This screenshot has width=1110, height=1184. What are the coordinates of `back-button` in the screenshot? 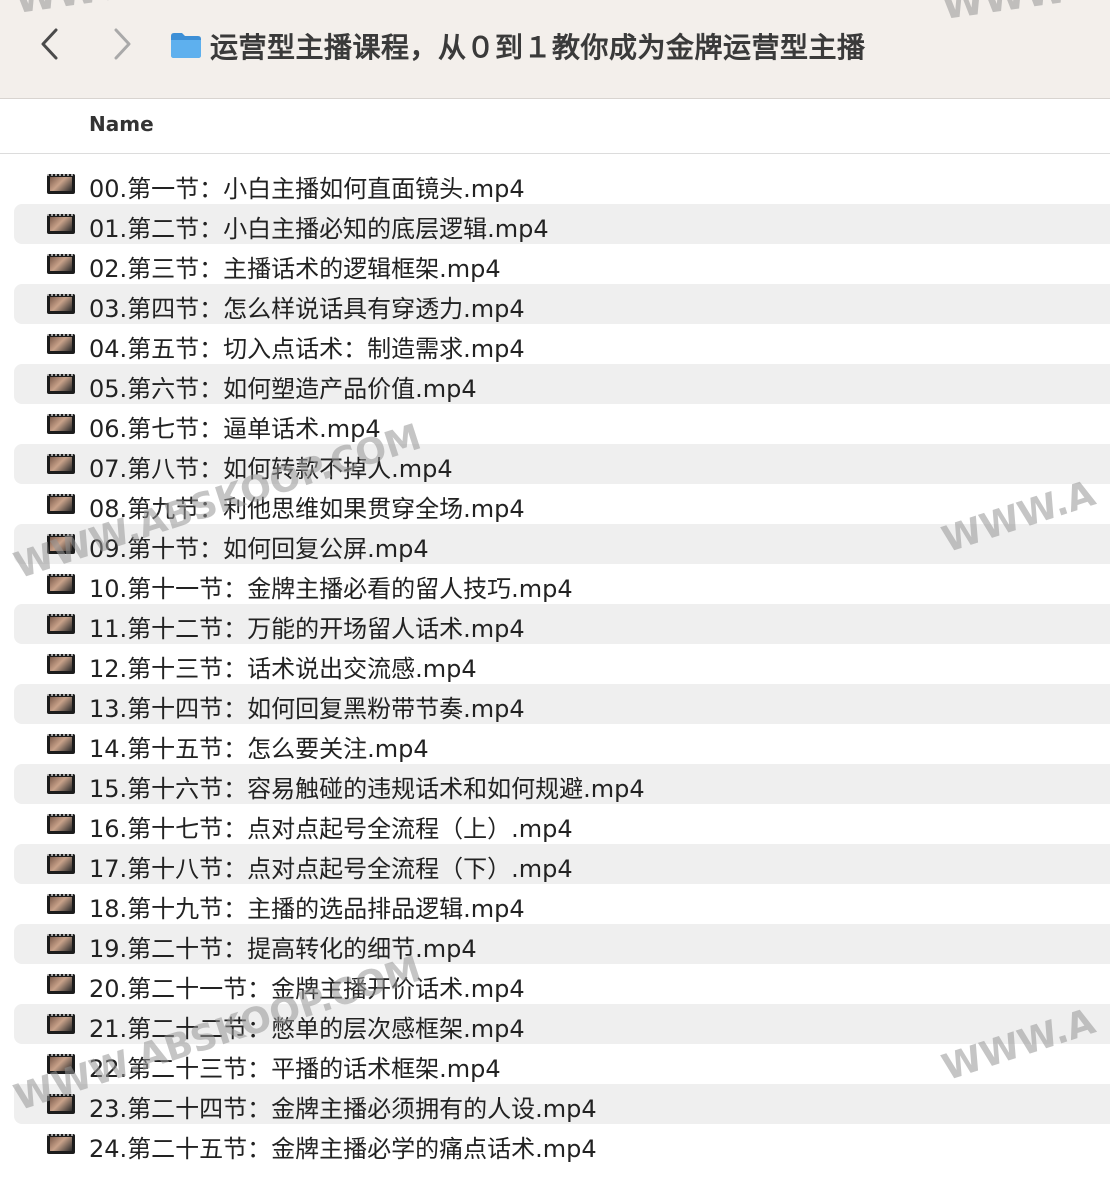 It's located at (50, 44).